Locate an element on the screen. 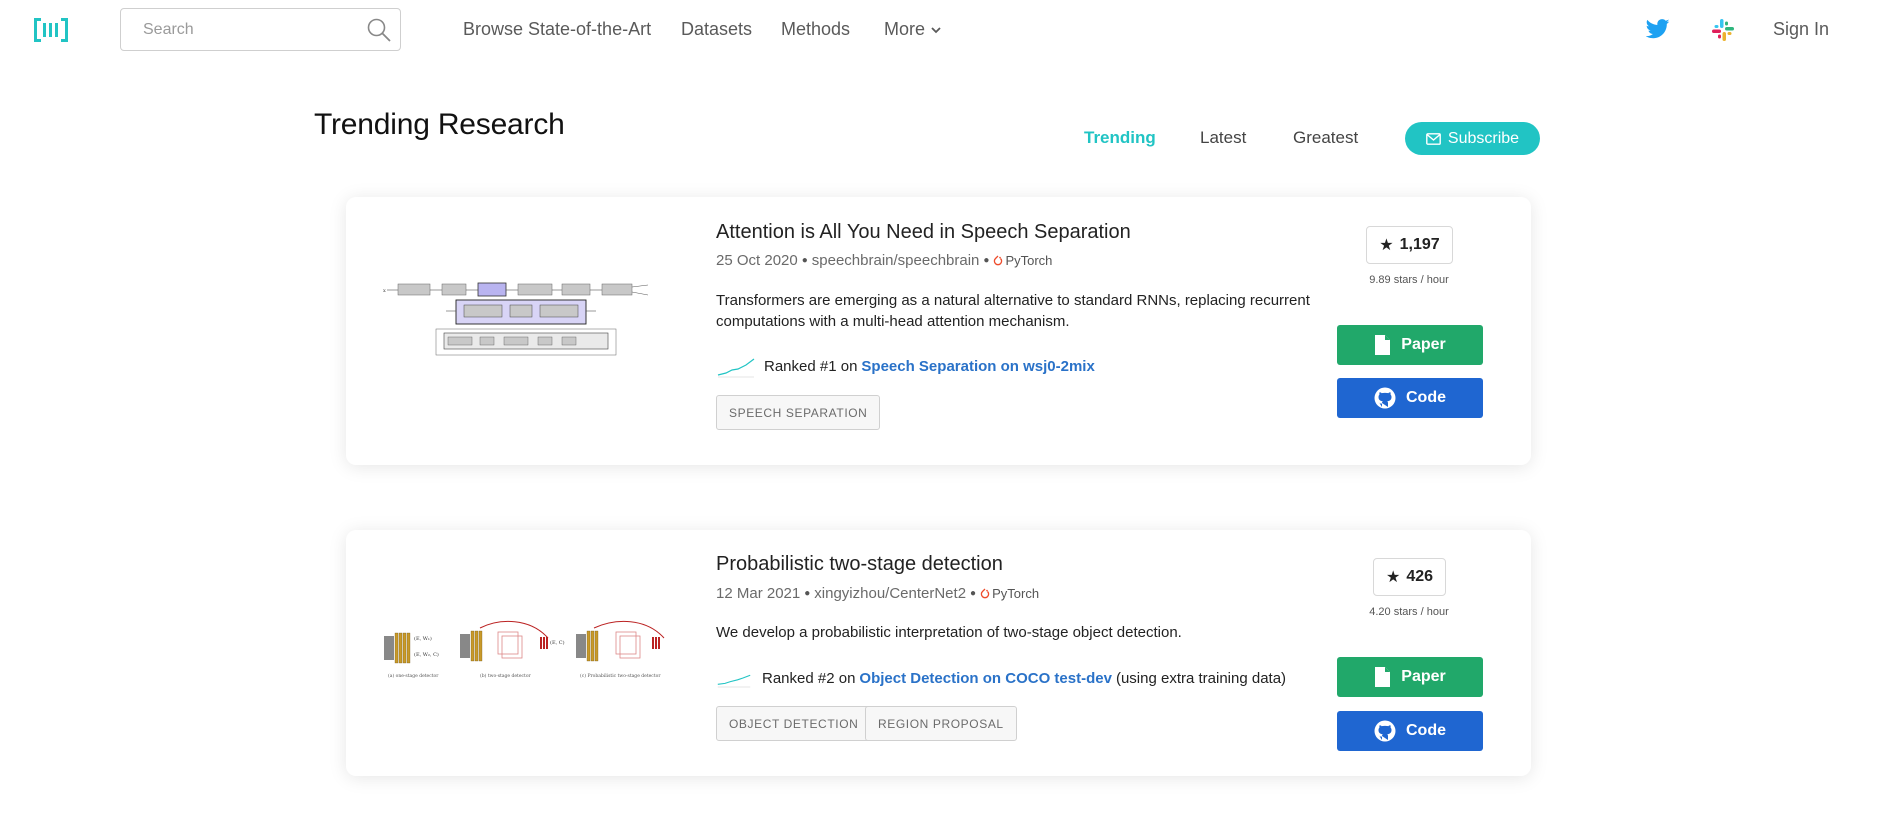  stars-rate: 4.20 stars / hour is located at coordinates (1409, 612).